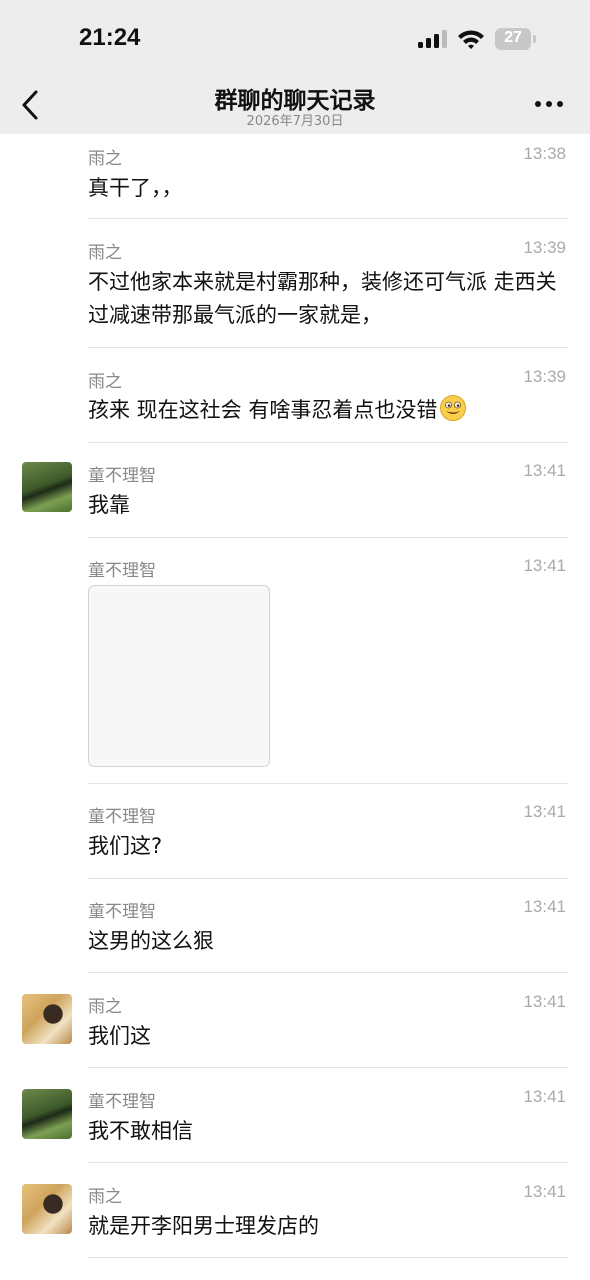 The width and height of the screenshot is (590, 1280). I want to click on battery-cap, so click(534, 39).